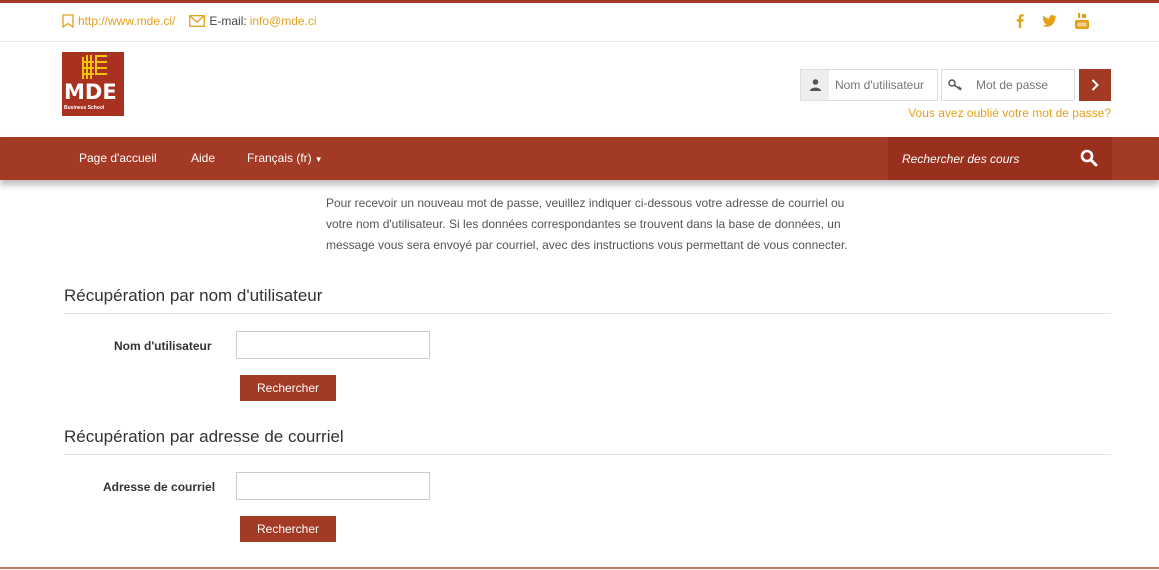 The width and height of the screenshot is (1159, 570). I want to click on key-icon, so click(956, 85).